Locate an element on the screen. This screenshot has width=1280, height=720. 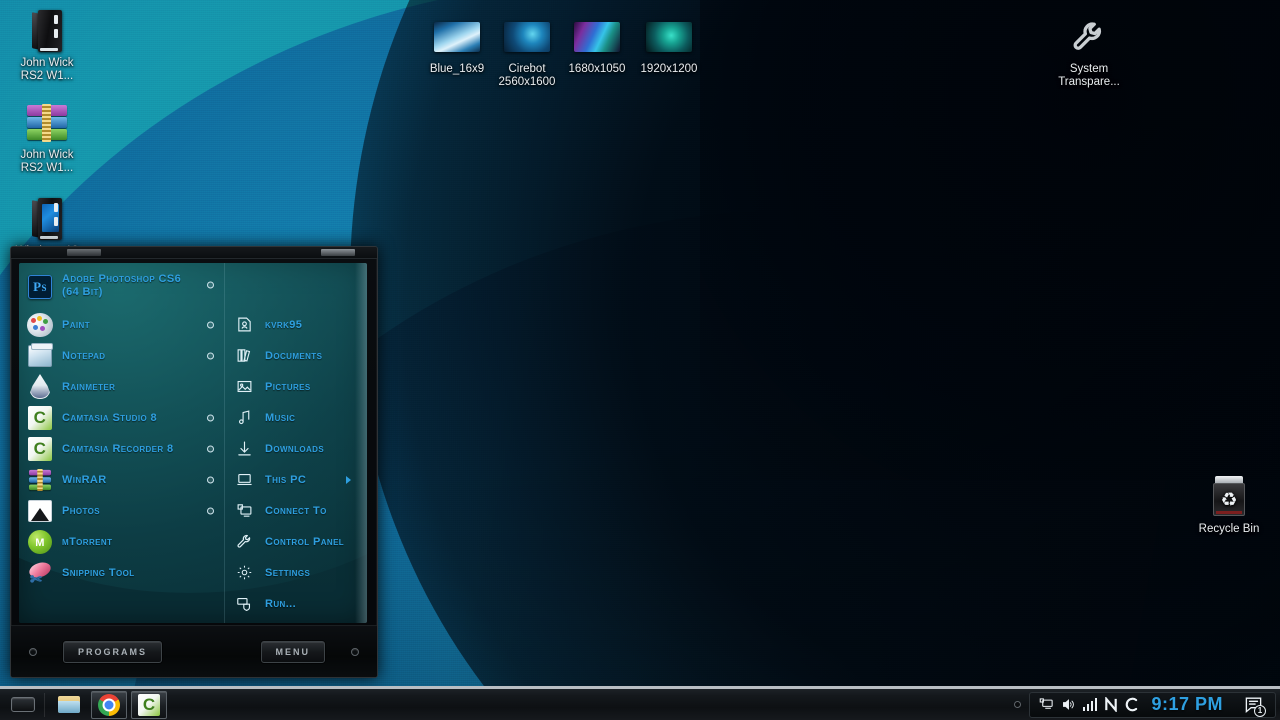
start-menu-item-documents: Documents is located at coordinates (290, 355).